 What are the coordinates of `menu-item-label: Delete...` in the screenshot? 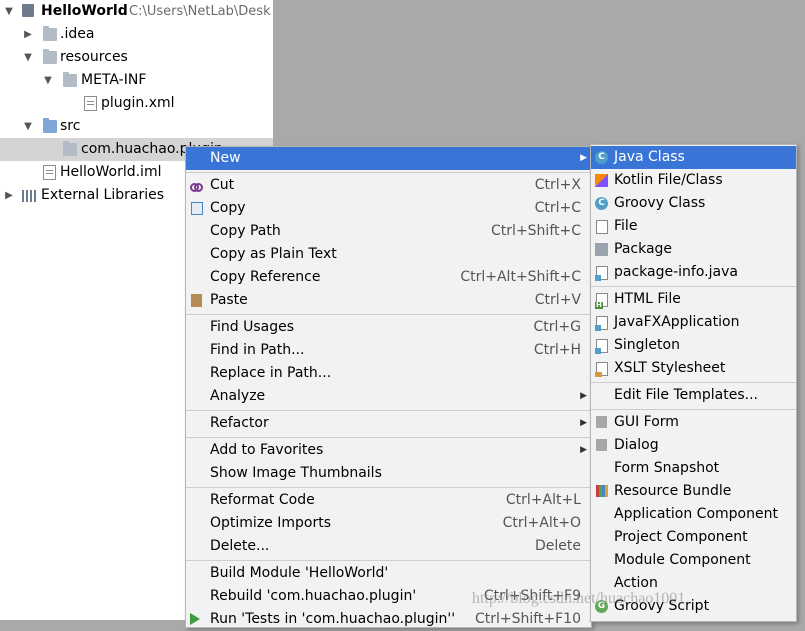 It's located at (240, 546).